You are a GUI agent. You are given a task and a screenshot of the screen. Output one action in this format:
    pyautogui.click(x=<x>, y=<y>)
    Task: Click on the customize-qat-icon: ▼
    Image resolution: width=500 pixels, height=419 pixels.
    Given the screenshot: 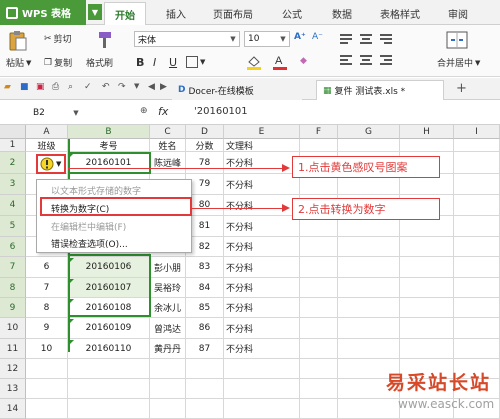 What is the action you would take?
    pyautogui.click(x=136, y=86)
    